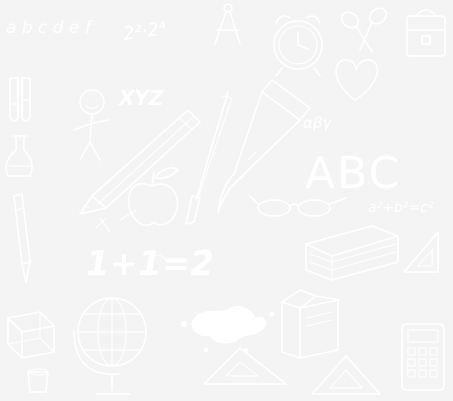 This screenshot has height=401, width=453. Describe the element at coordinates (357, 79) in the screenshot. I see `heart-icon` at that location.